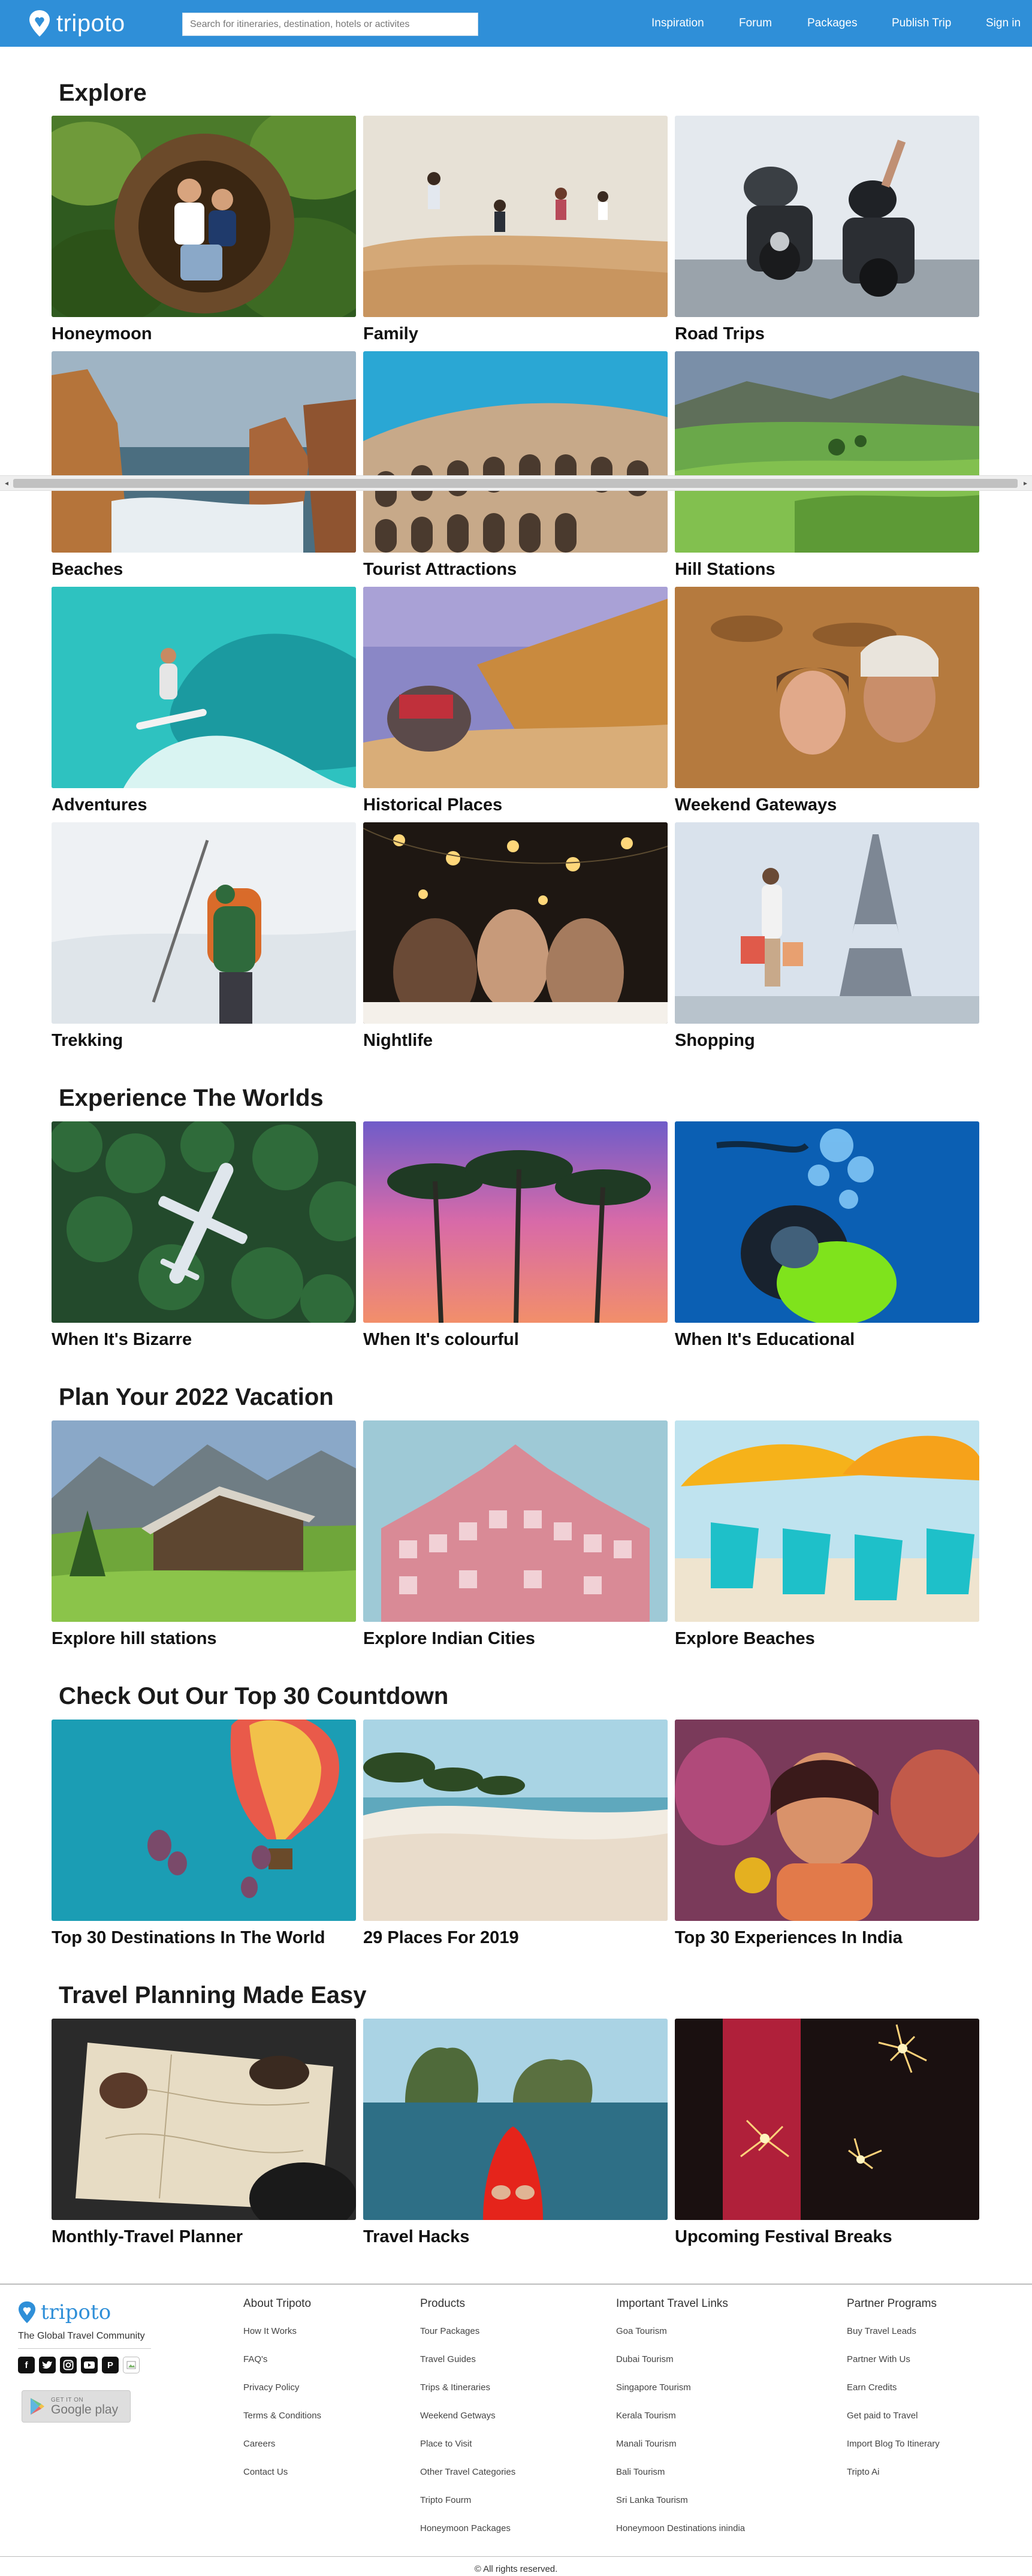 Image resolution: width=1032 pixels, height=2576 pixels. I want to click on footer-link-import-blog: Import Blog To Itinerary, so click(893, 2453).